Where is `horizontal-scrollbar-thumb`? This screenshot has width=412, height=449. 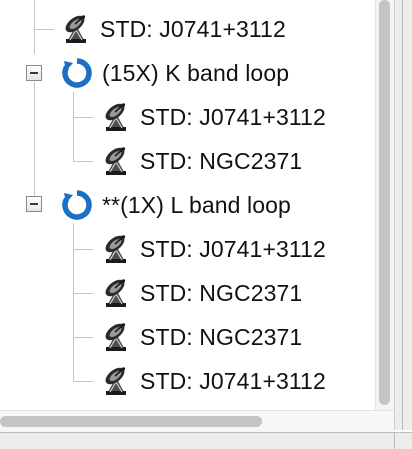 horizontal-scrollbar-thumb is located at coordinates (131, 421).